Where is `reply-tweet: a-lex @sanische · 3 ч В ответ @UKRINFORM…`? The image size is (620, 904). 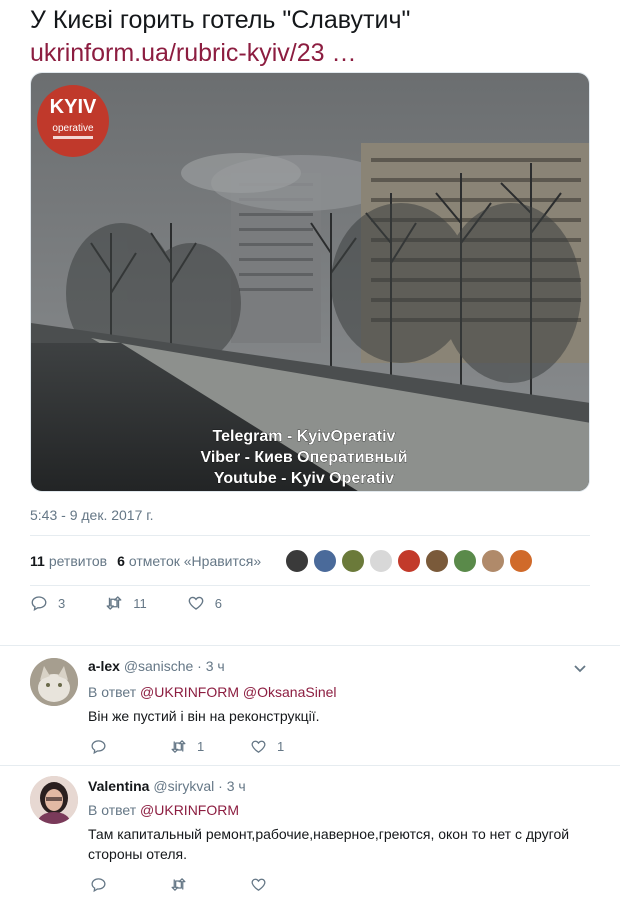
reply-tweet: a-lex @sanische · 3 ч В ответ @UKRINFORM… is located at coordinates (310, 705).